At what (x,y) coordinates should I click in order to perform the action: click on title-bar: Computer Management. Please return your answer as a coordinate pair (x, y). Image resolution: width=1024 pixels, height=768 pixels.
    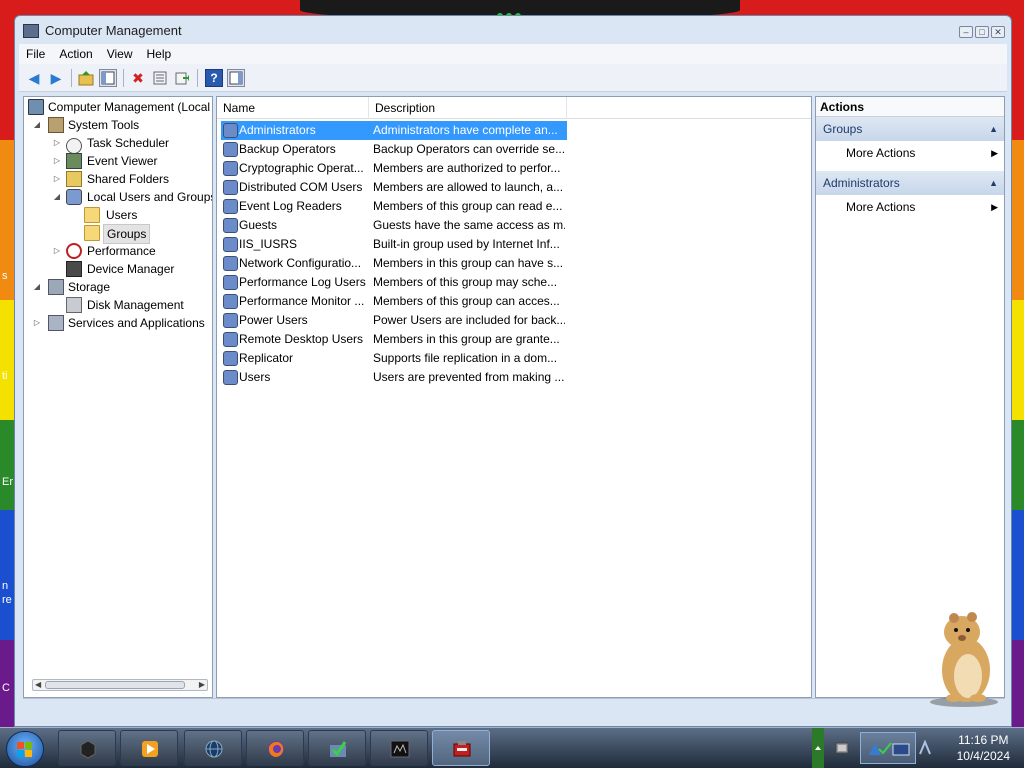
    Looking at the image, I should click on (513, 31).